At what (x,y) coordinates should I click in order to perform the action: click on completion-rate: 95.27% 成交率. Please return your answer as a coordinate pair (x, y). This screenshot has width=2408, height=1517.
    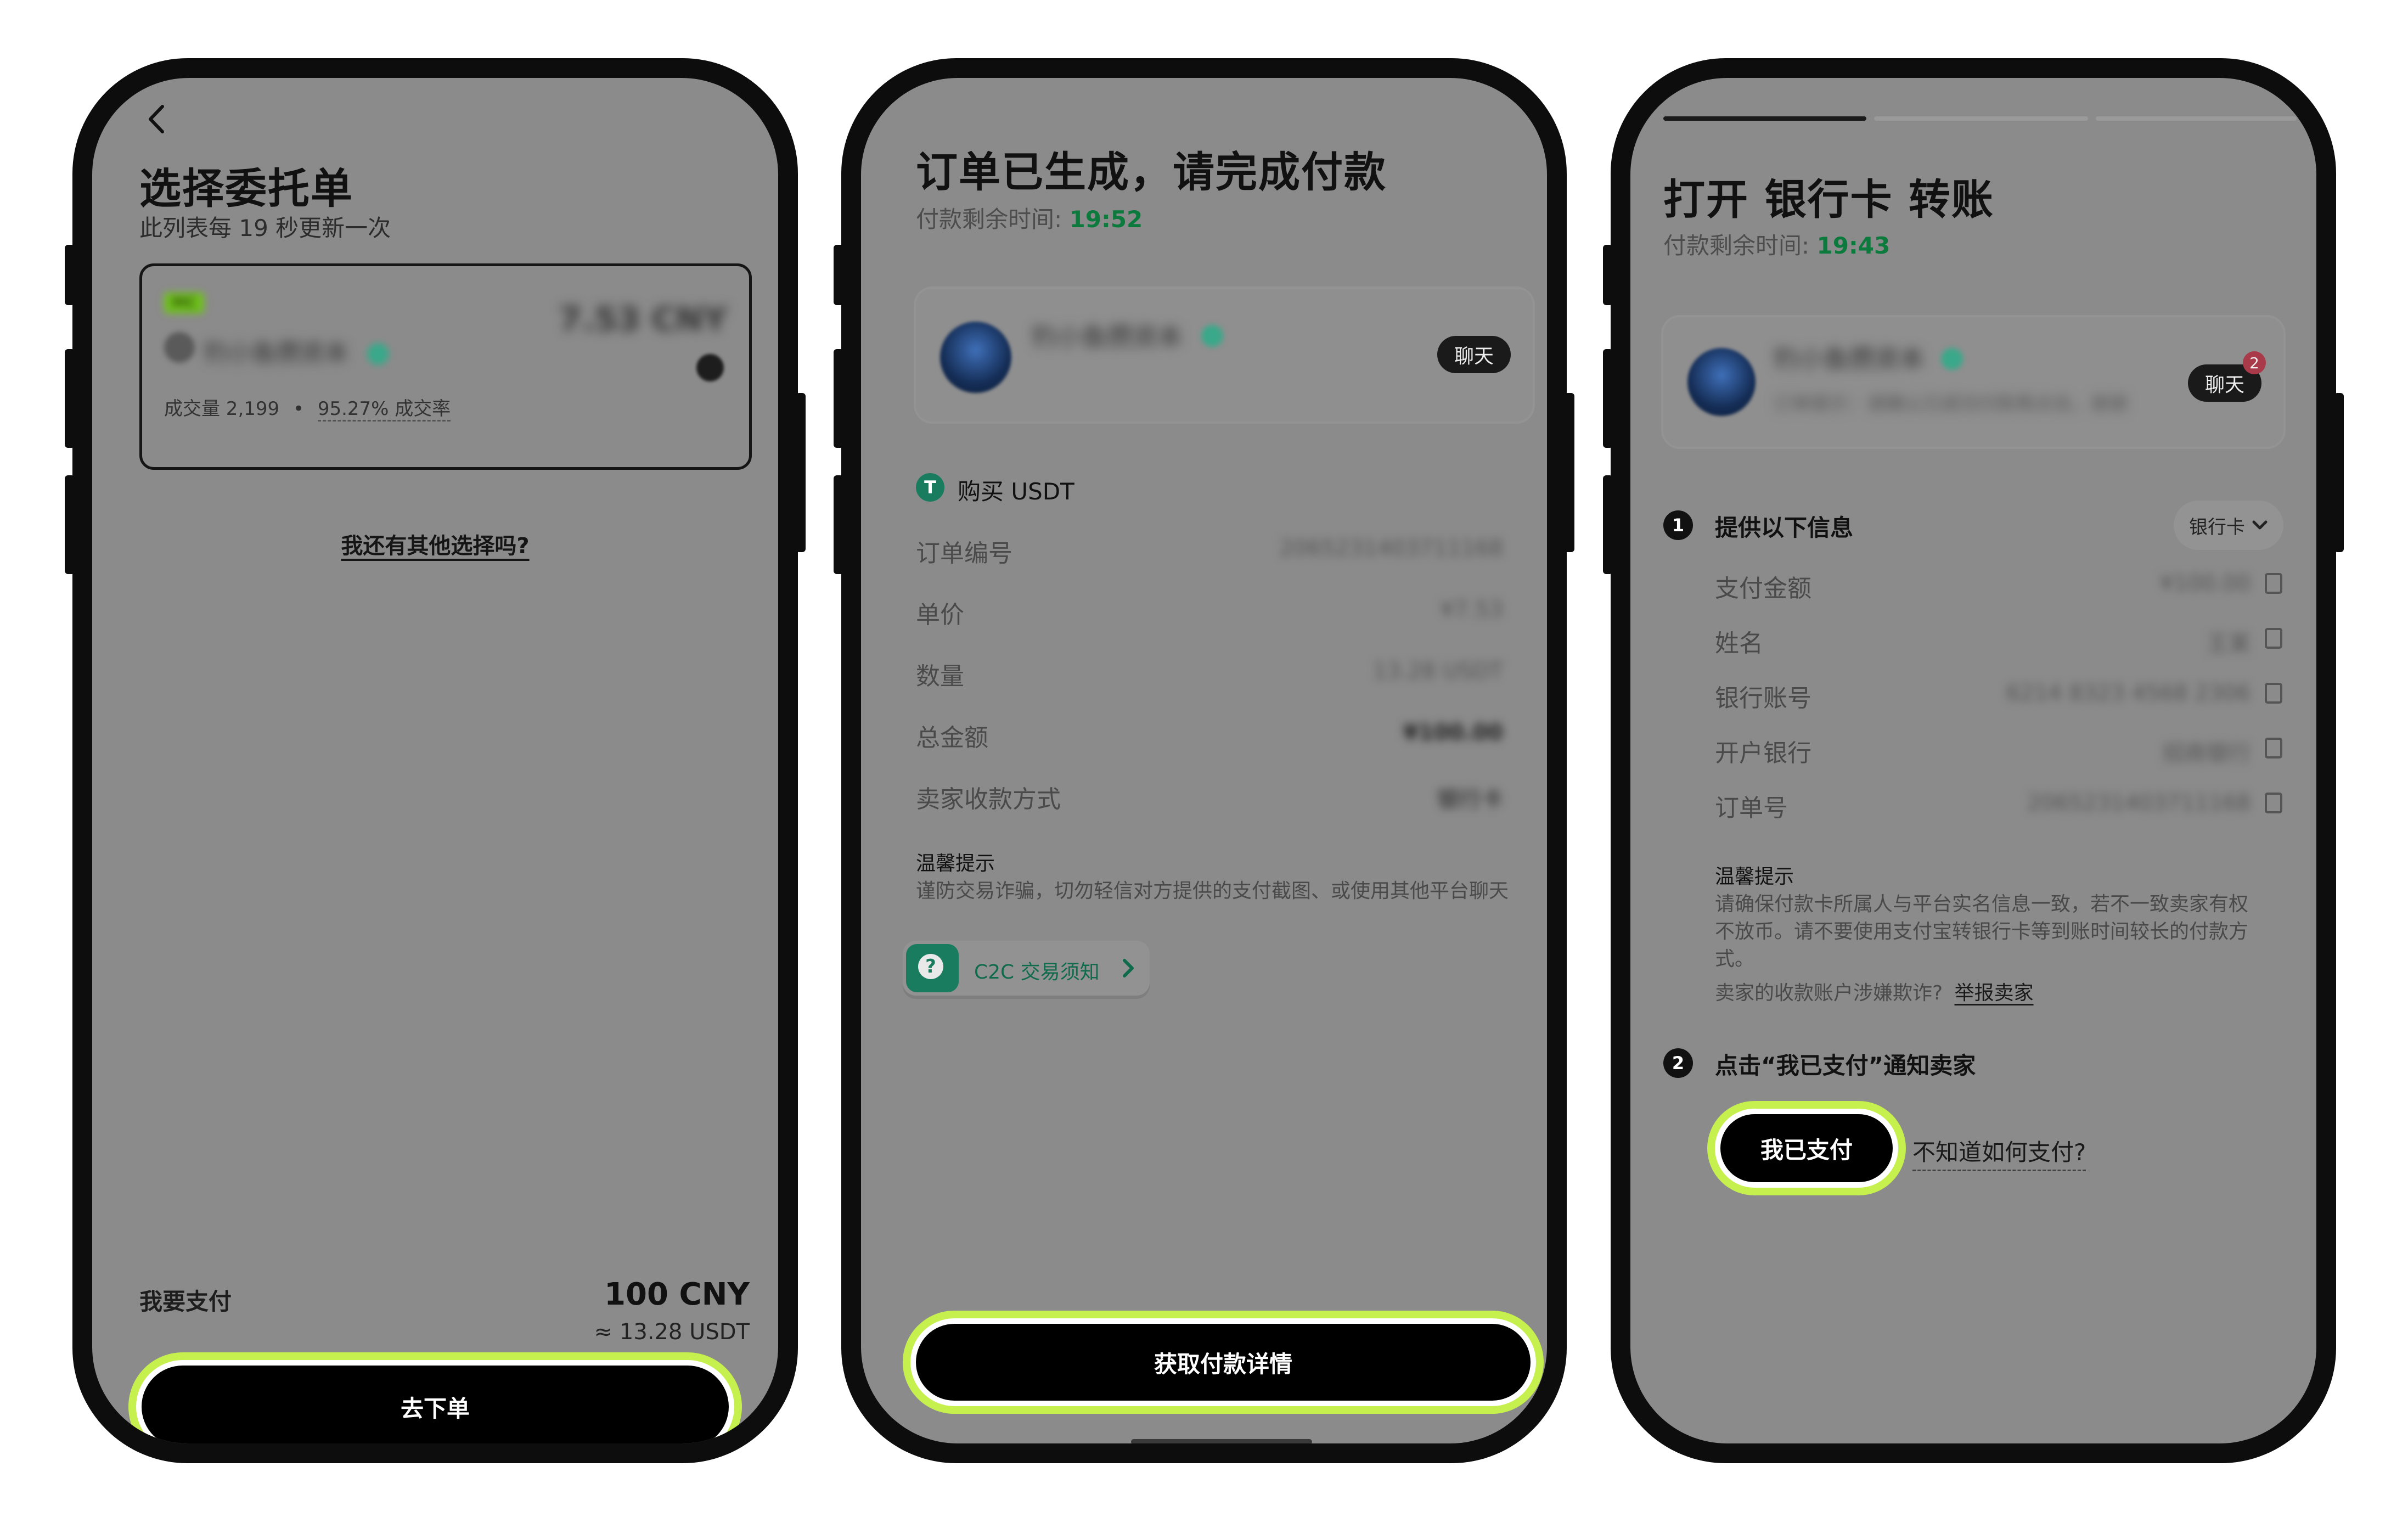
    Looking at the image, I should click on (384, 410).